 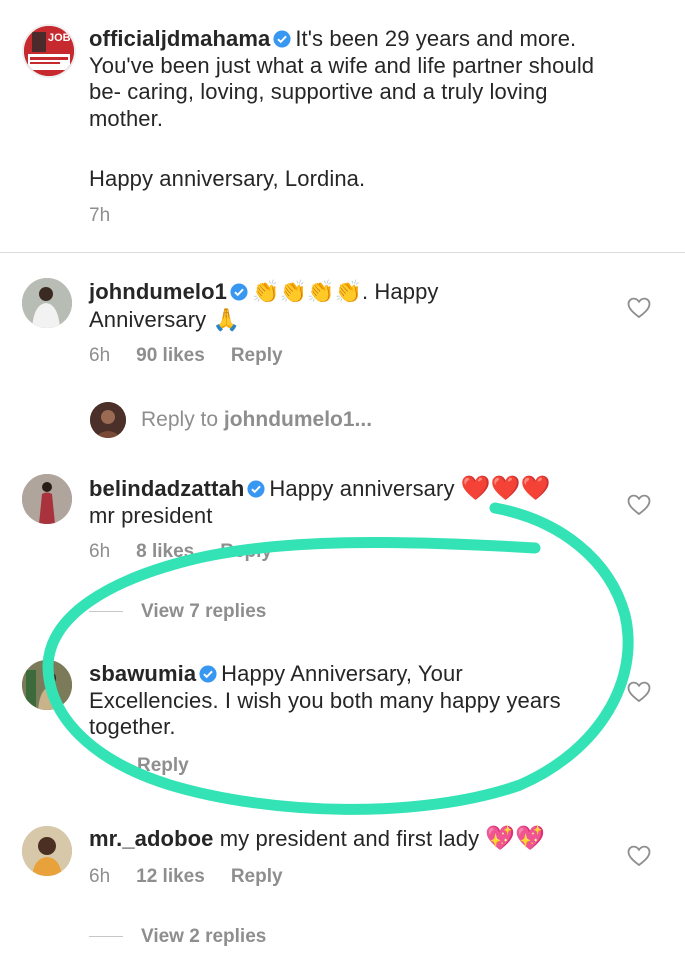 I want to click on comment-text-part: Happy Anniversary, Your, so click(x=342, y=673).